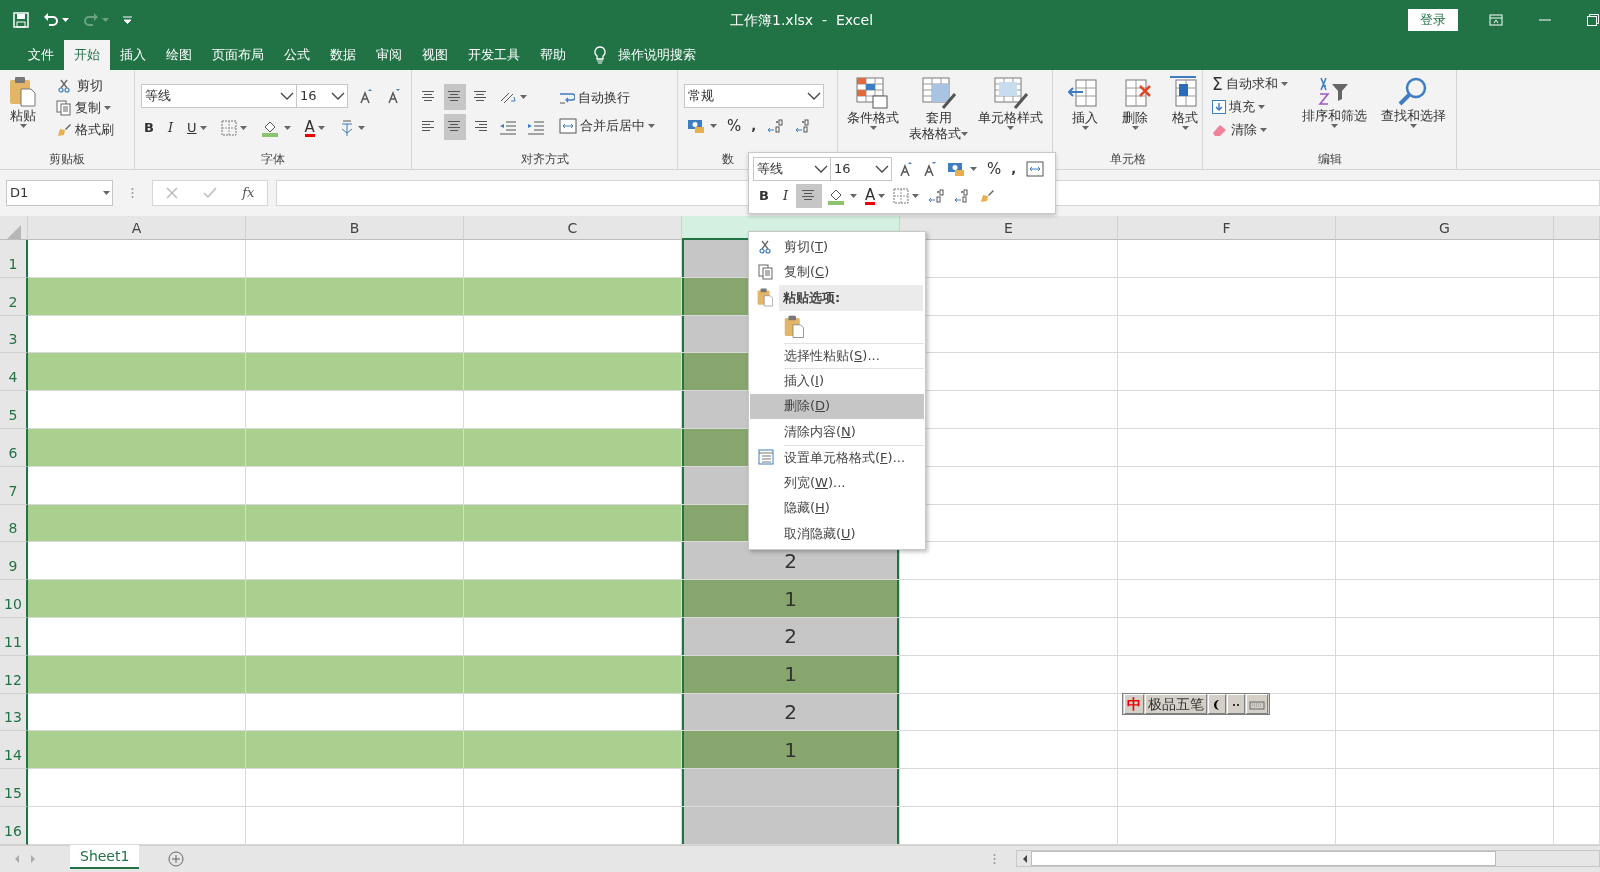 The height and width of the screenshot is (872, 1600). I want to click on group-label: 单元格, so click(1127, 159).